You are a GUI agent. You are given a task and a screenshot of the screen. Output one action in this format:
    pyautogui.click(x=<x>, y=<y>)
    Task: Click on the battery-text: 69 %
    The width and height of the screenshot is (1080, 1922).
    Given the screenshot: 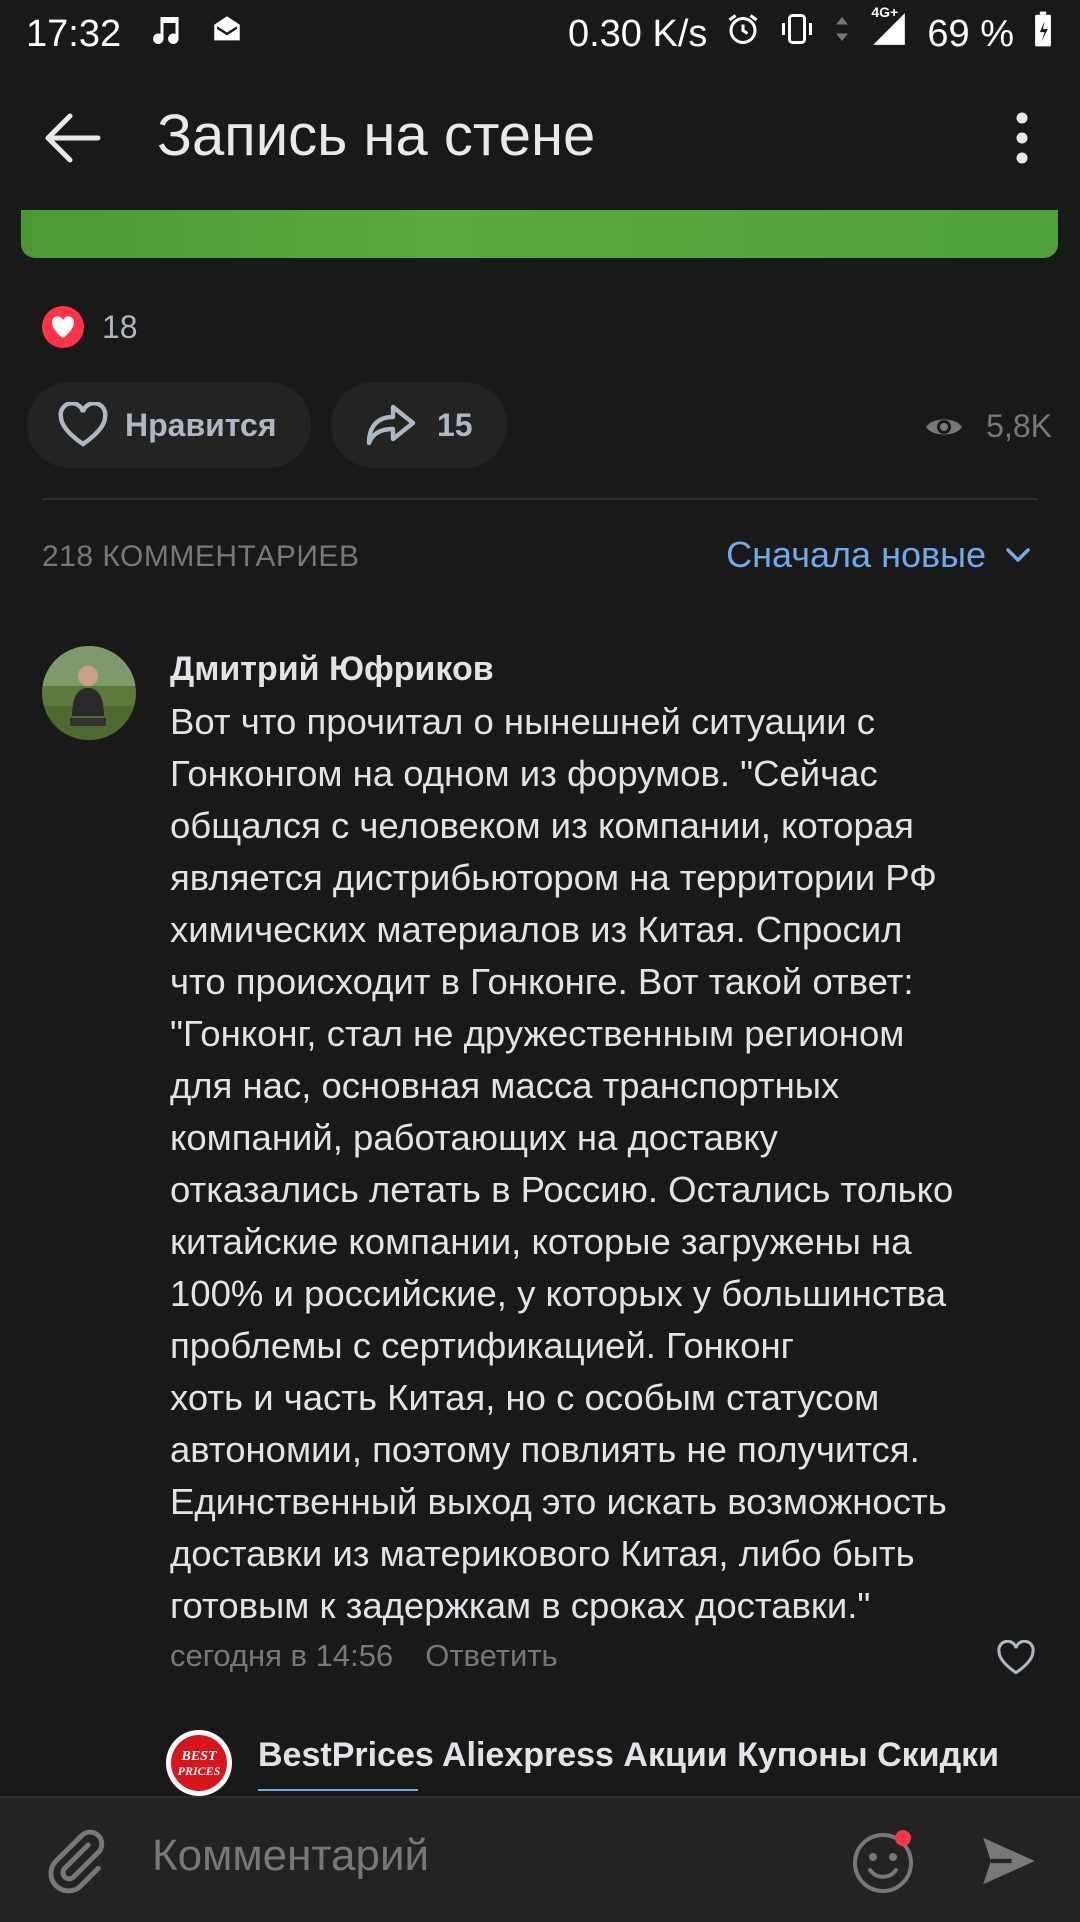 What is the action you would take?
    pyautogui.click(x=970, y=33)
    